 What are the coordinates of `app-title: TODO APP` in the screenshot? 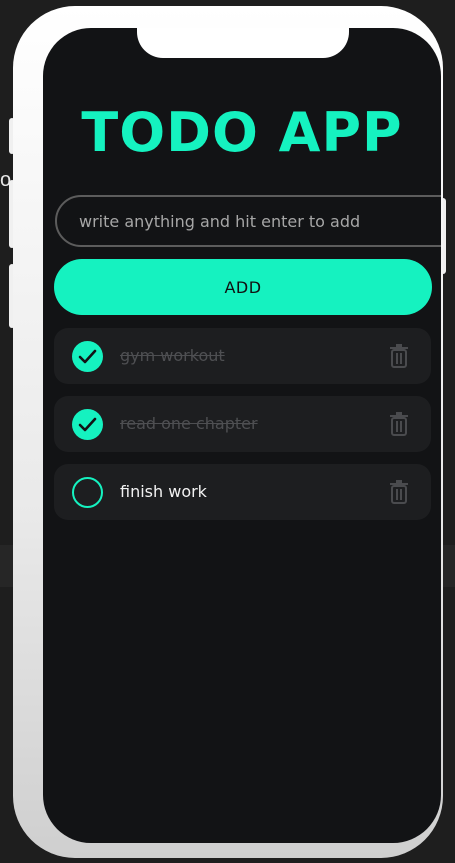 It's located at (242, 132).